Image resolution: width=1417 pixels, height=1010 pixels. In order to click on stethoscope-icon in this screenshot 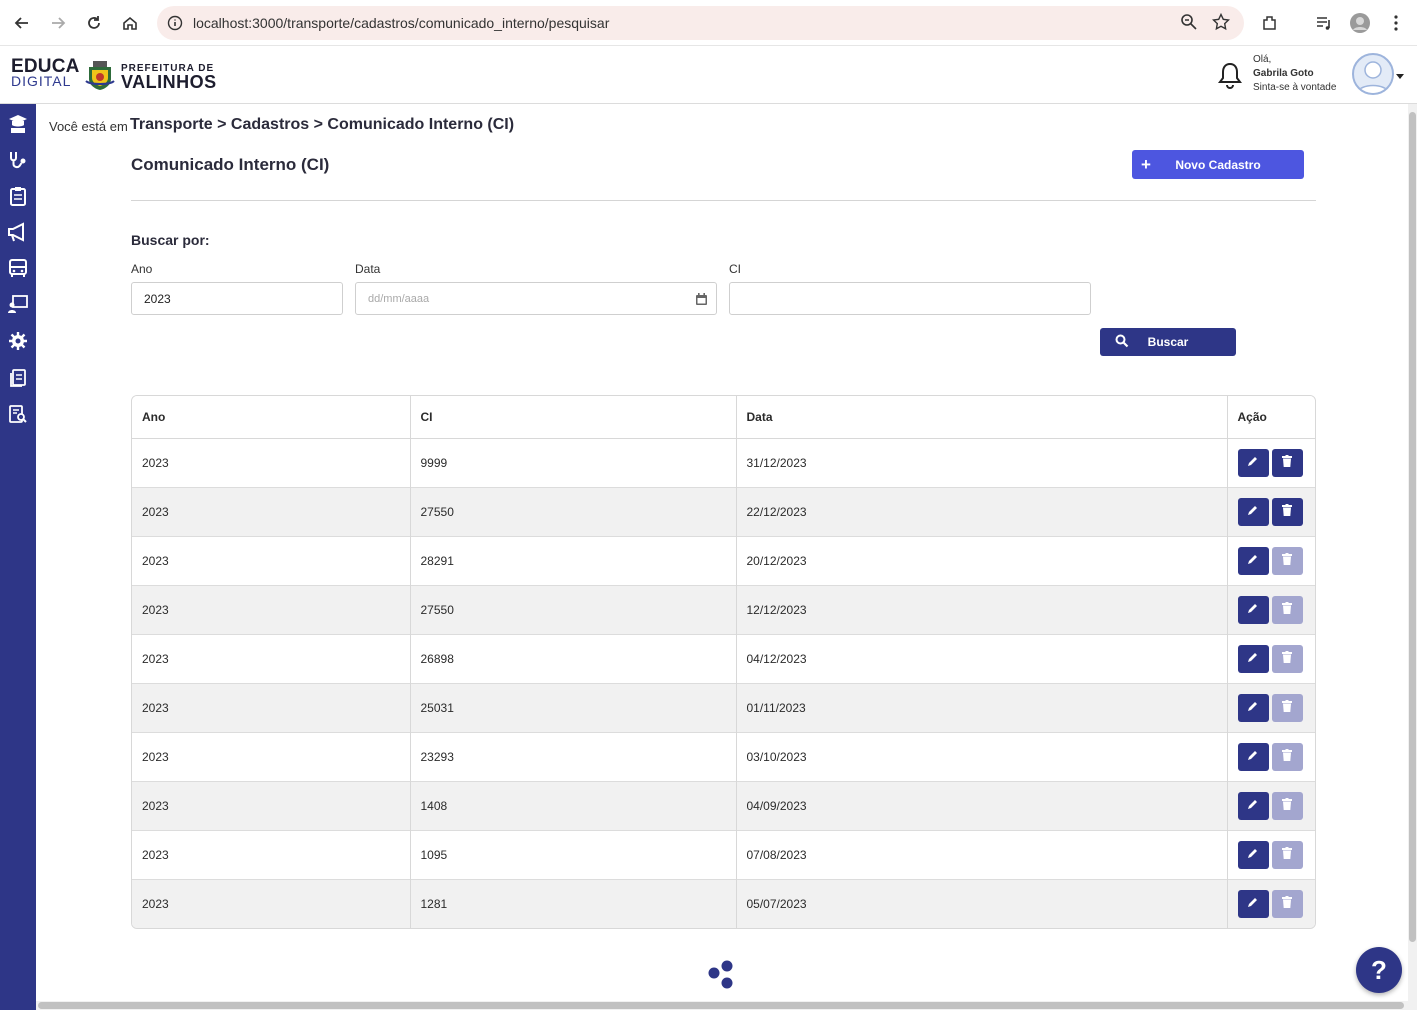, I will do `click(18, 160)`.